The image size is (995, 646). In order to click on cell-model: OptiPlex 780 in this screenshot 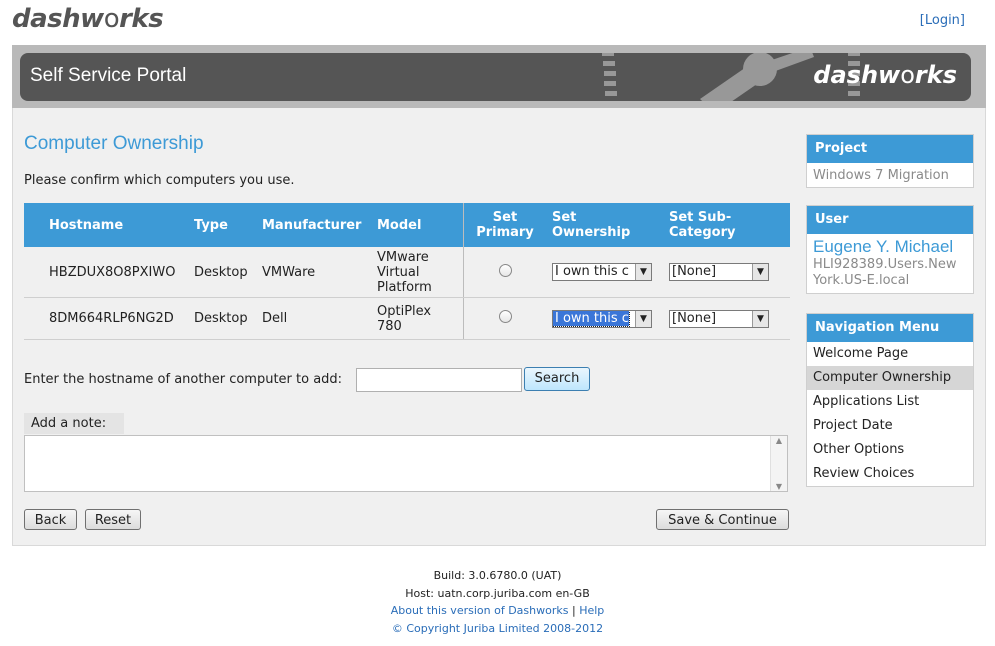, I will do `click(417, 318)`.